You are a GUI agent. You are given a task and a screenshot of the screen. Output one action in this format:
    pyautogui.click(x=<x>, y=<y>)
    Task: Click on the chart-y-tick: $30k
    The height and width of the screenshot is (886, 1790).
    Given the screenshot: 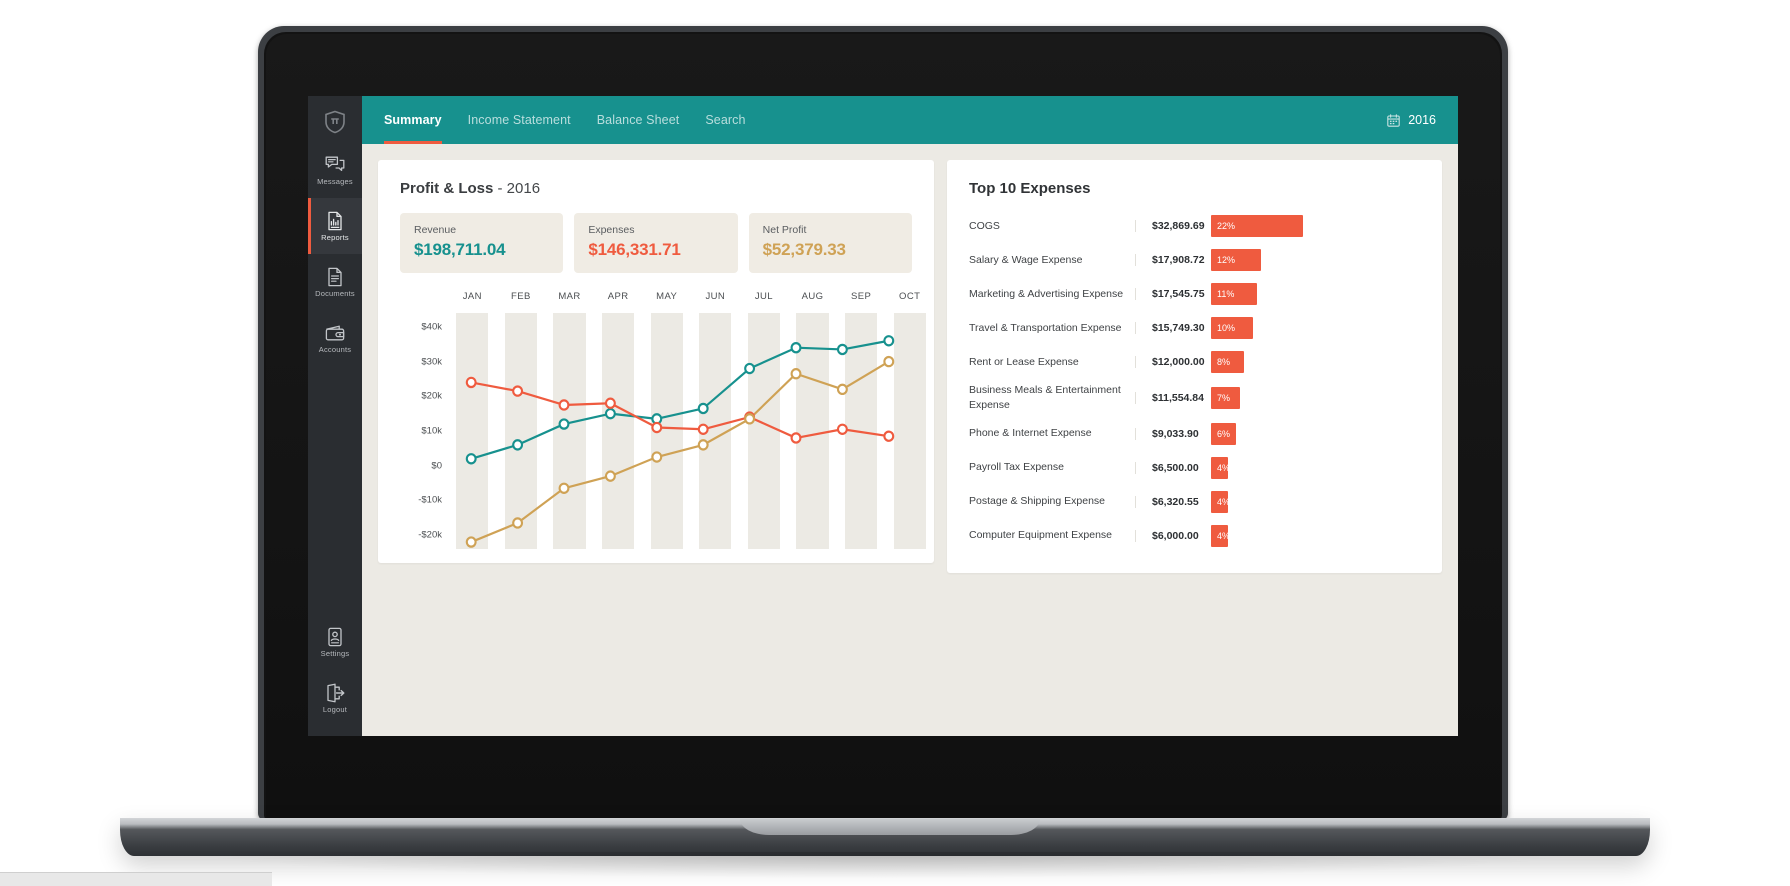 What is the action you would take?
    pyautogui.click(x=431, y=362)
    